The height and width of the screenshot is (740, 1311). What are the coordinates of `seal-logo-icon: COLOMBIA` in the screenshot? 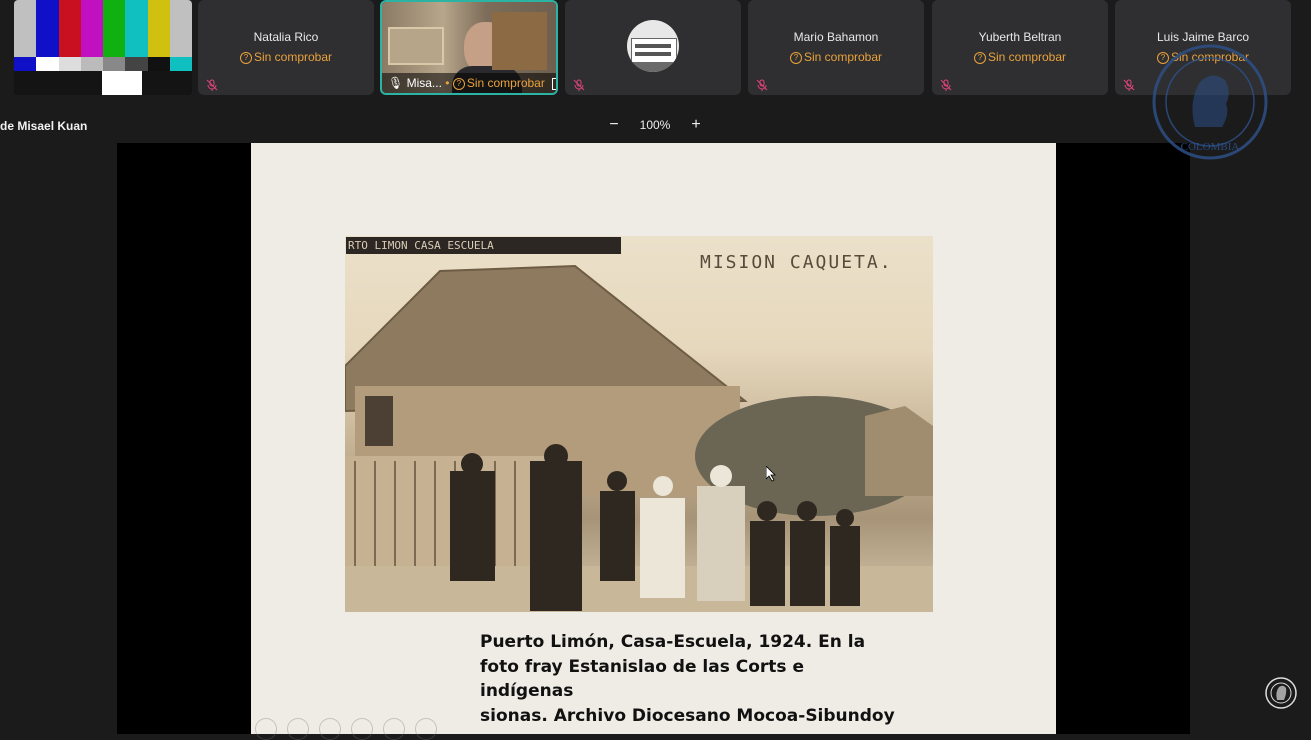 It's located at (1210, 102).